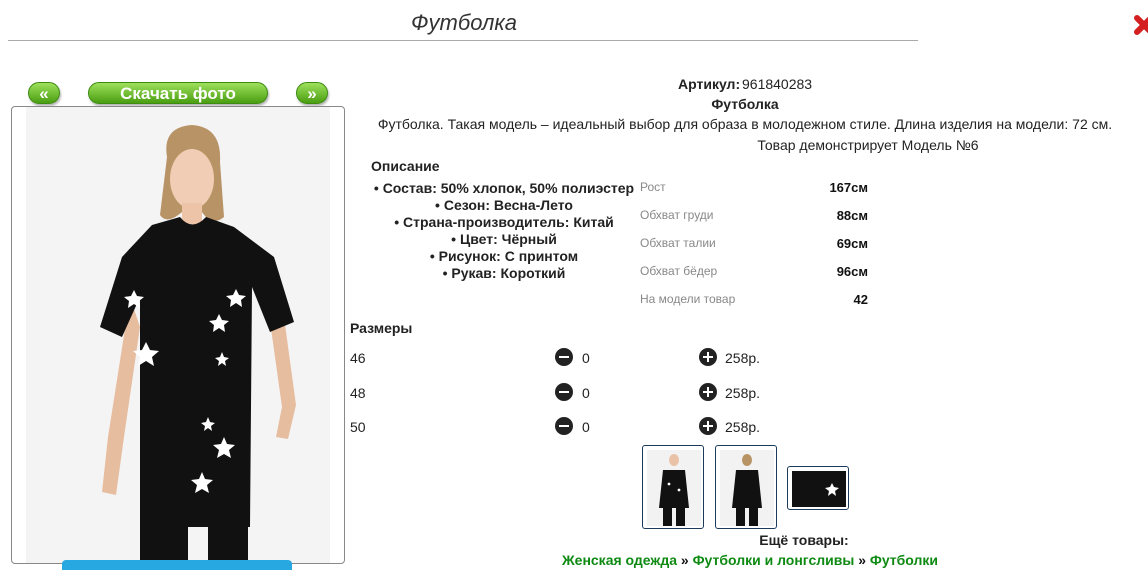  I want to click on crumb-tshirts: Футболки, so click(904, 560).